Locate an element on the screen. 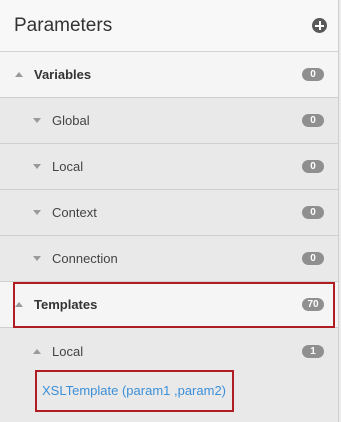  subsection-connection: Connection 0 is located at coordinates (169, 259).